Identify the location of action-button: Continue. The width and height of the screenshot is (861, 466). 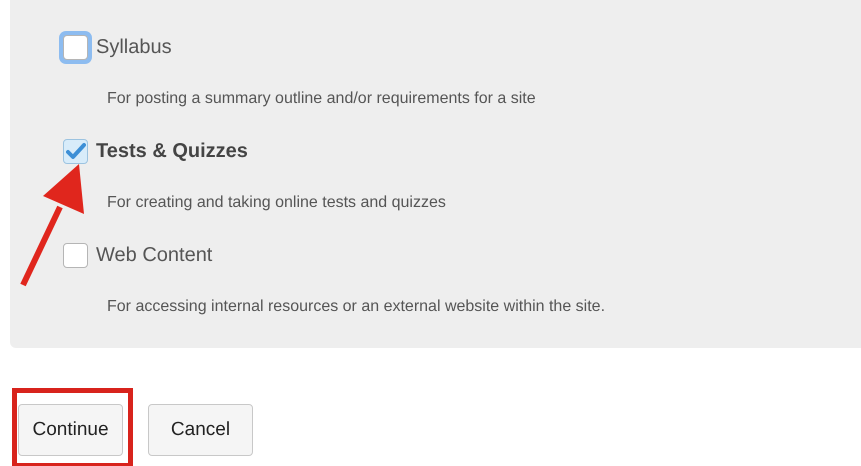
(70, 430).